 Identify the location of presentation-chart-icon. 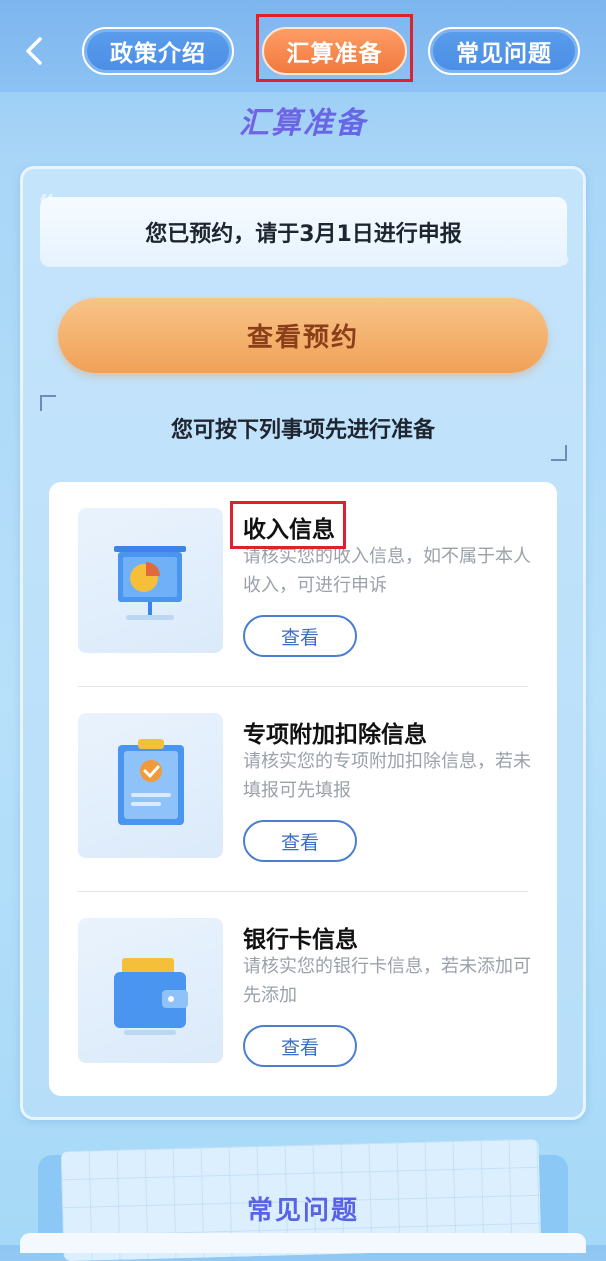
(150, 580).